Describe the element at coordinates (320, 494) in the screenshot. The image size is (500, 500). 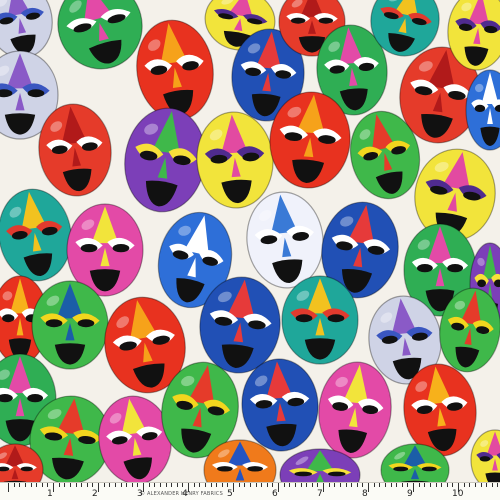
I see `ruler-number: 7` at that location.